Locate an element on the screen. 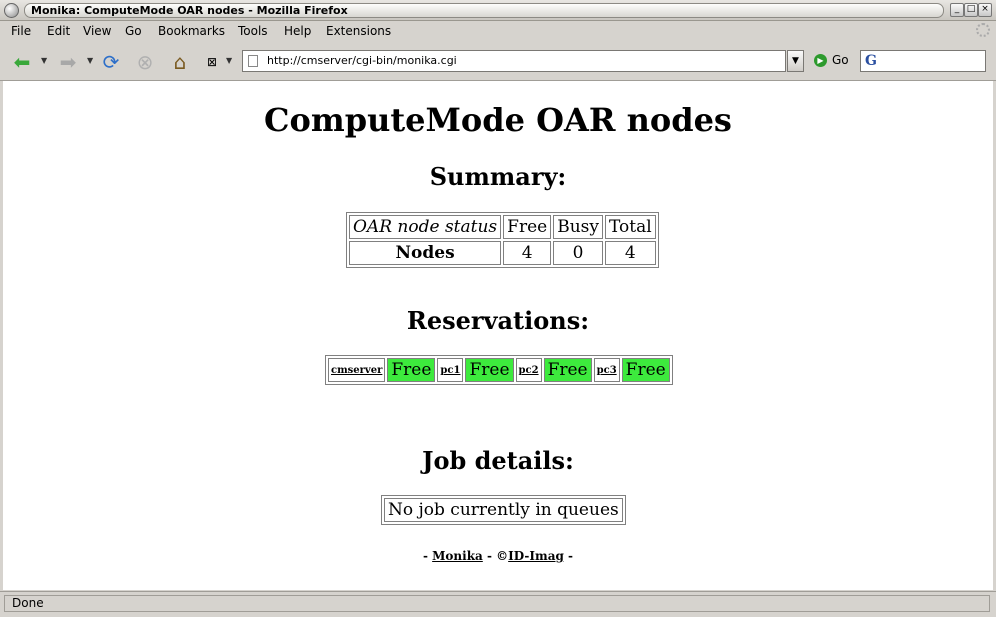 Image resolution: width=996 pixels, height=617 pixels. nodes-label: Nodes is located at coordinates (425, 253).